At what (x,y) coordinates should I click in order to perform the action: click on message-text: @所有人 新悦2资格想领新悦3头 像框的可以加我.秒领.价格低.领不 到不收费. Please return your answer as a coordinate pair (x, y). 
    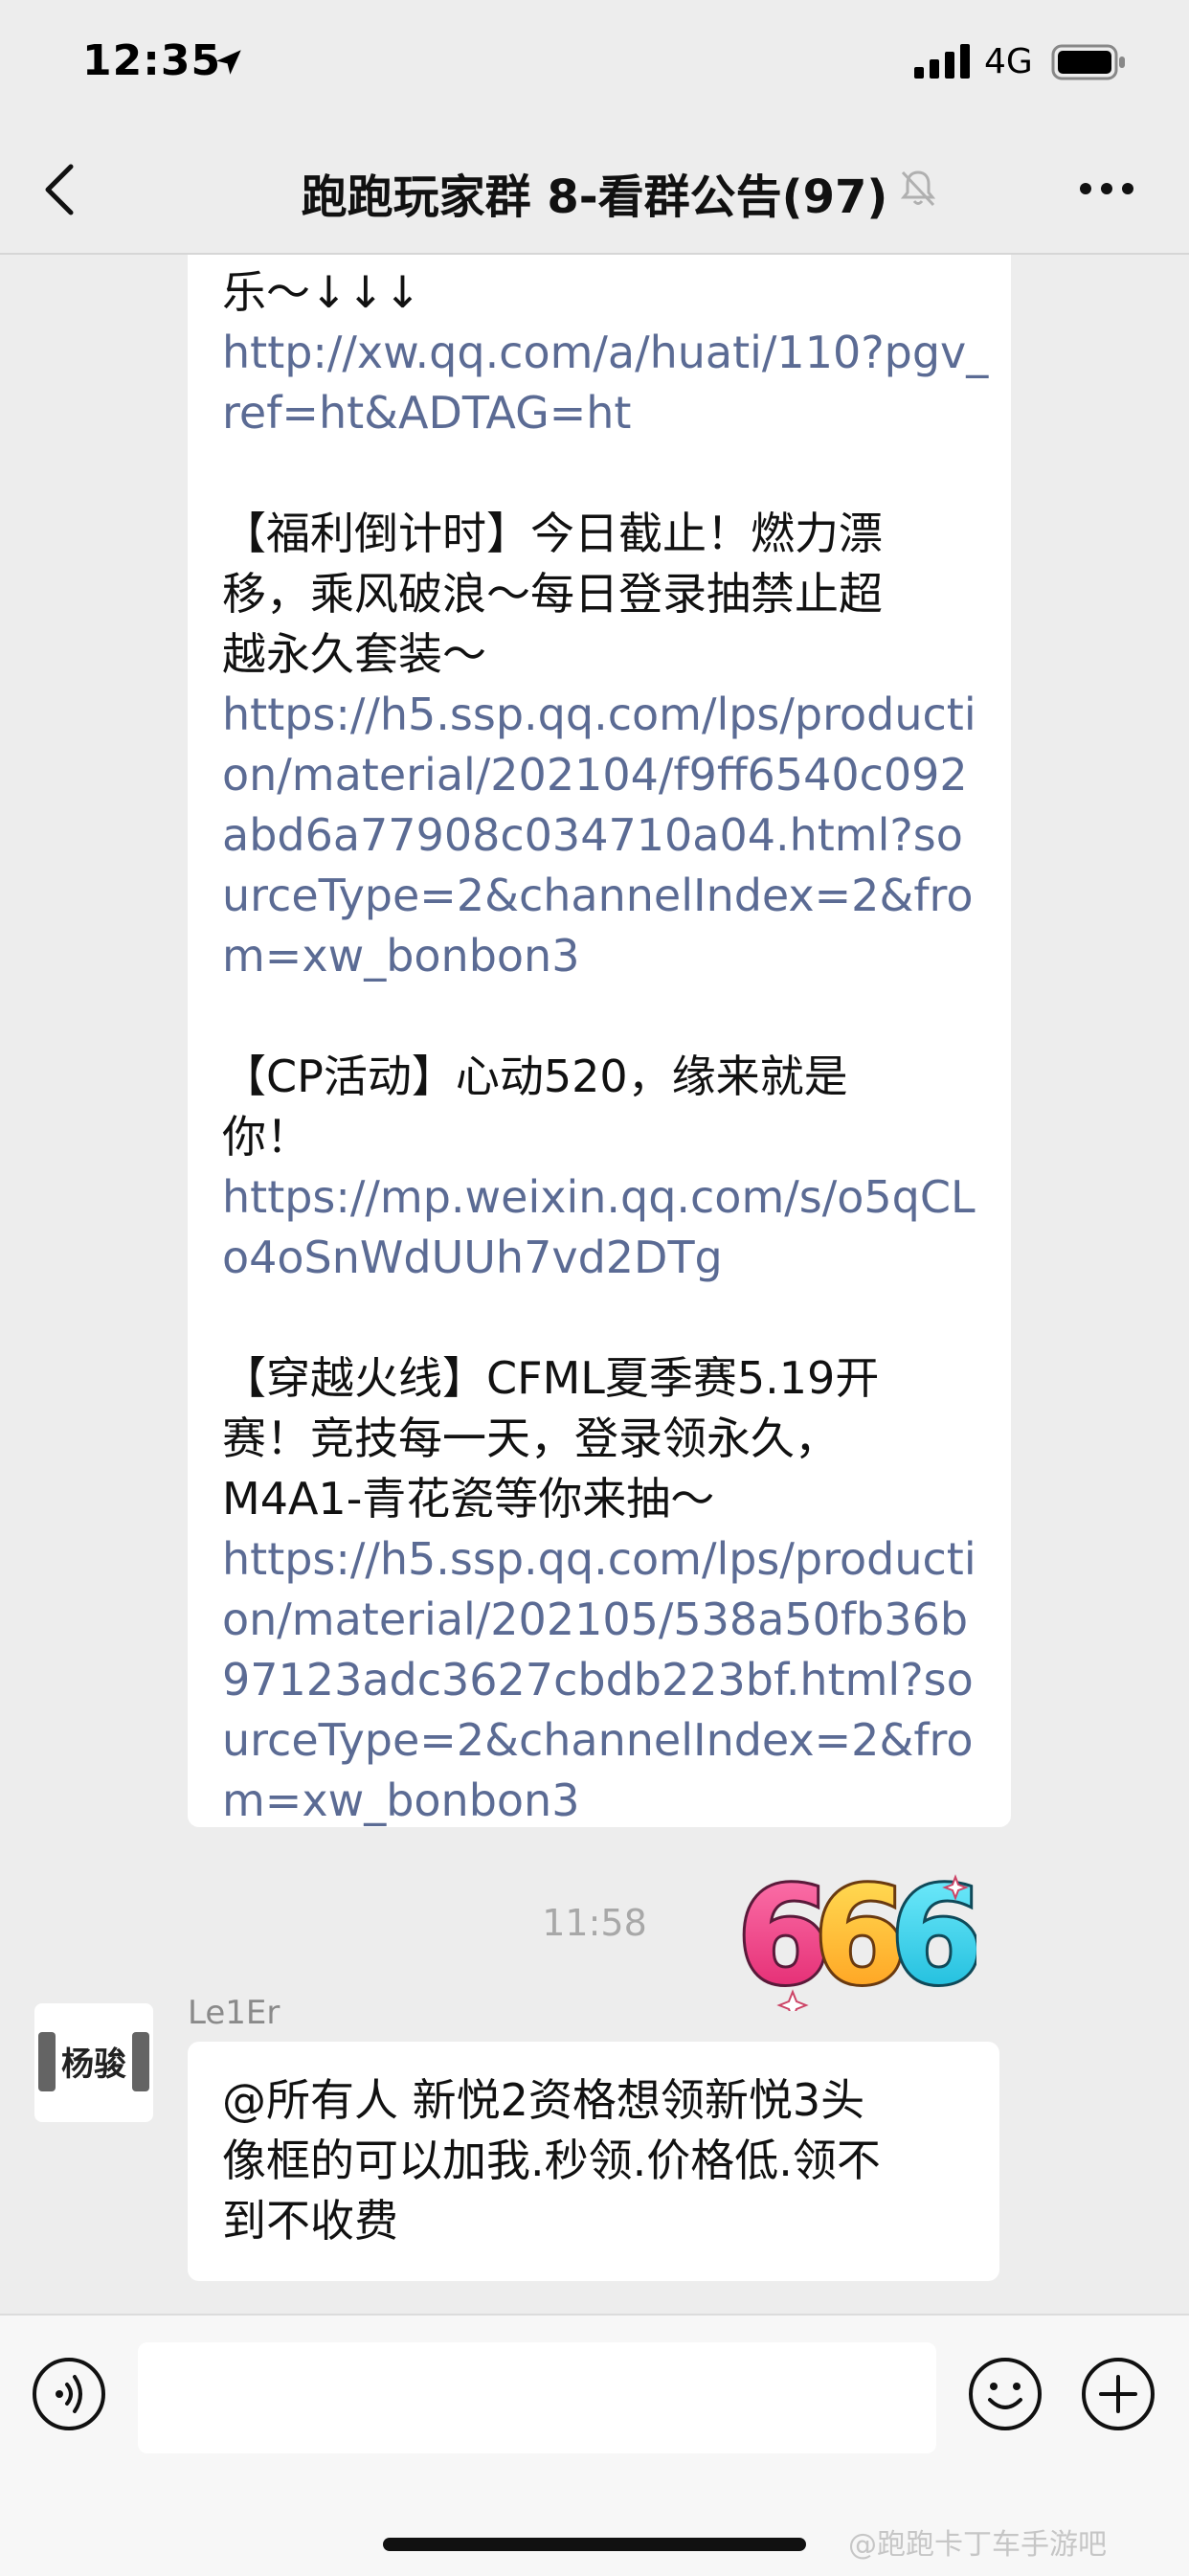
    Looking at the image, I should click on (605, 2160).